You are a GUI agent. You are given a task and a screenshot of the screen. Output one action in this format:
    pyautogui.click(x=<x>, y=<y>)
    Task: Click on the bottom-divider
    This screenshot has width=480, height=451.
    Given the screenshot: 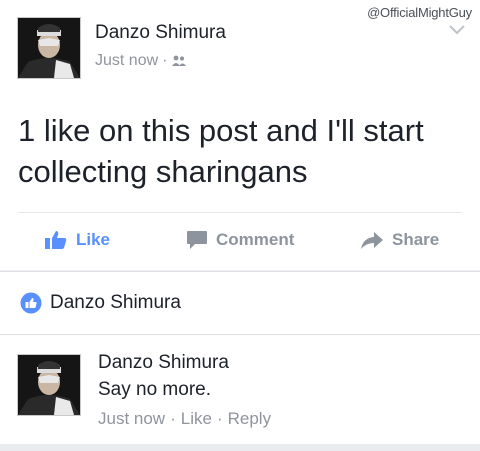 What is the action you would take?
    pyautogui.click(x=240, y=447)
    